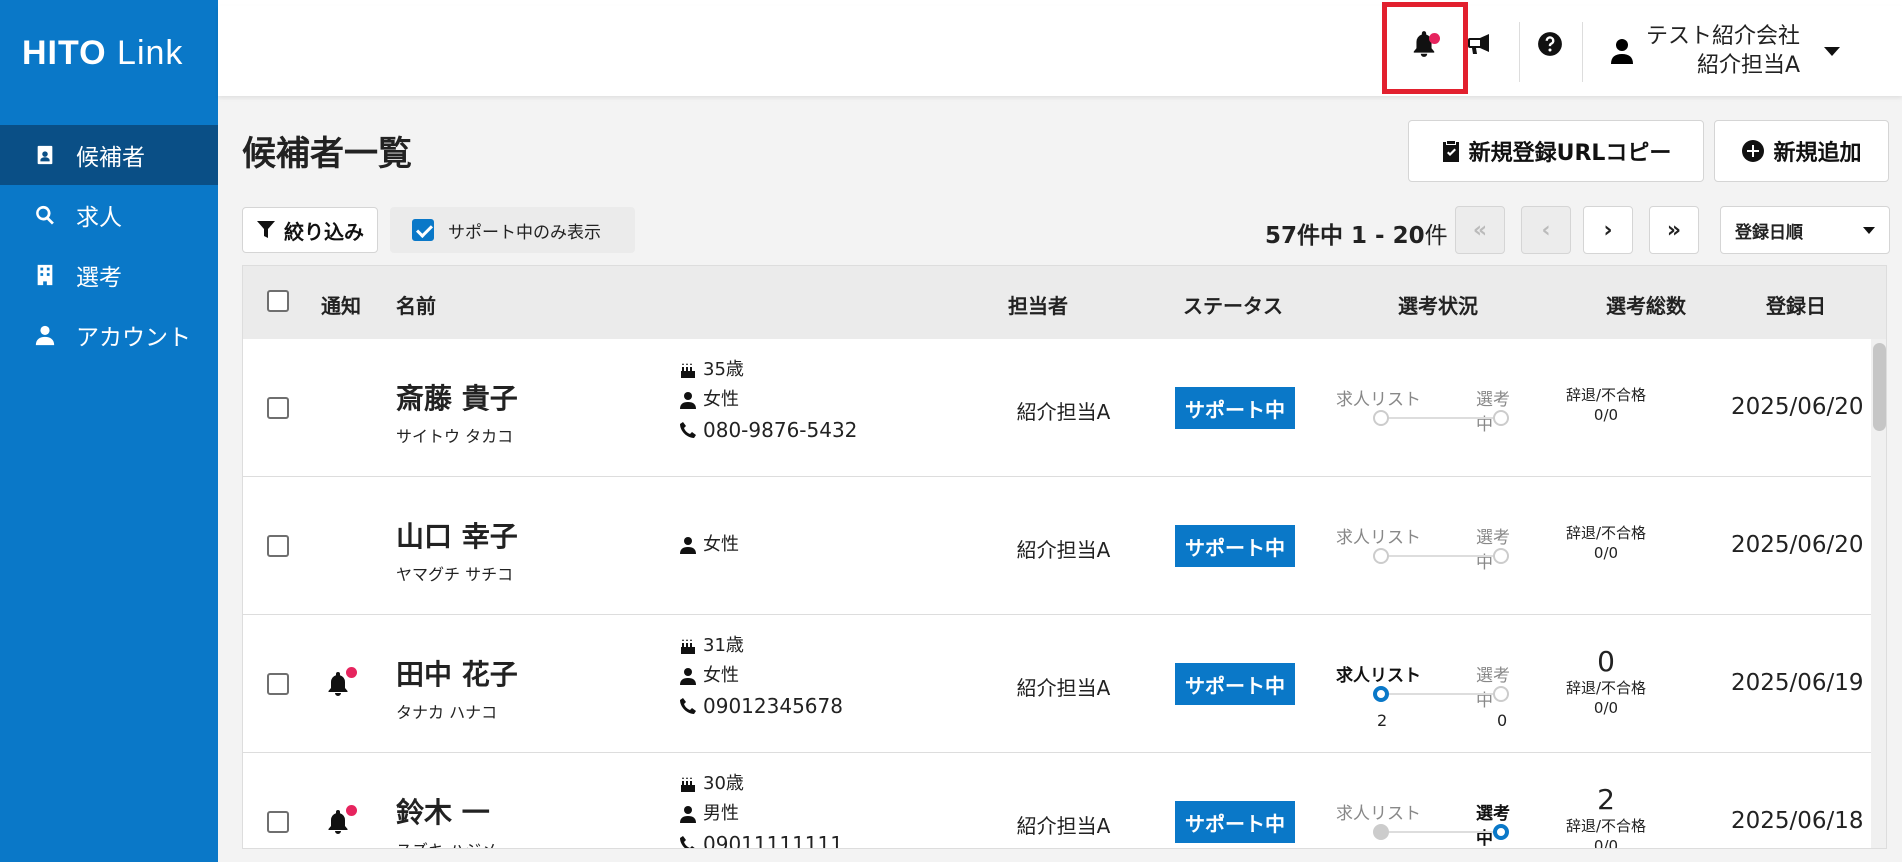  I want to click on sidebar-item-label: 求人, so click(99, 218).